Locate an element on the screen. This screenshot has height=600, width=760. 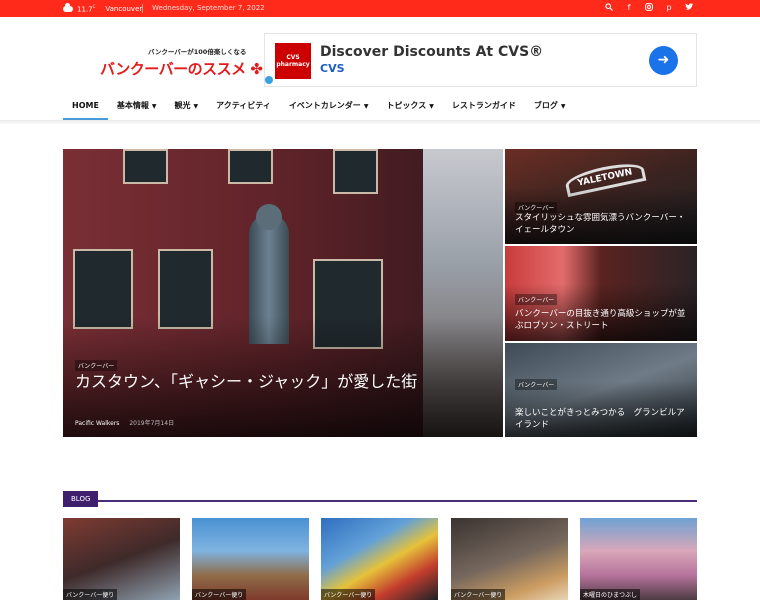
twitter-icon is located at coordinates (689, 7).